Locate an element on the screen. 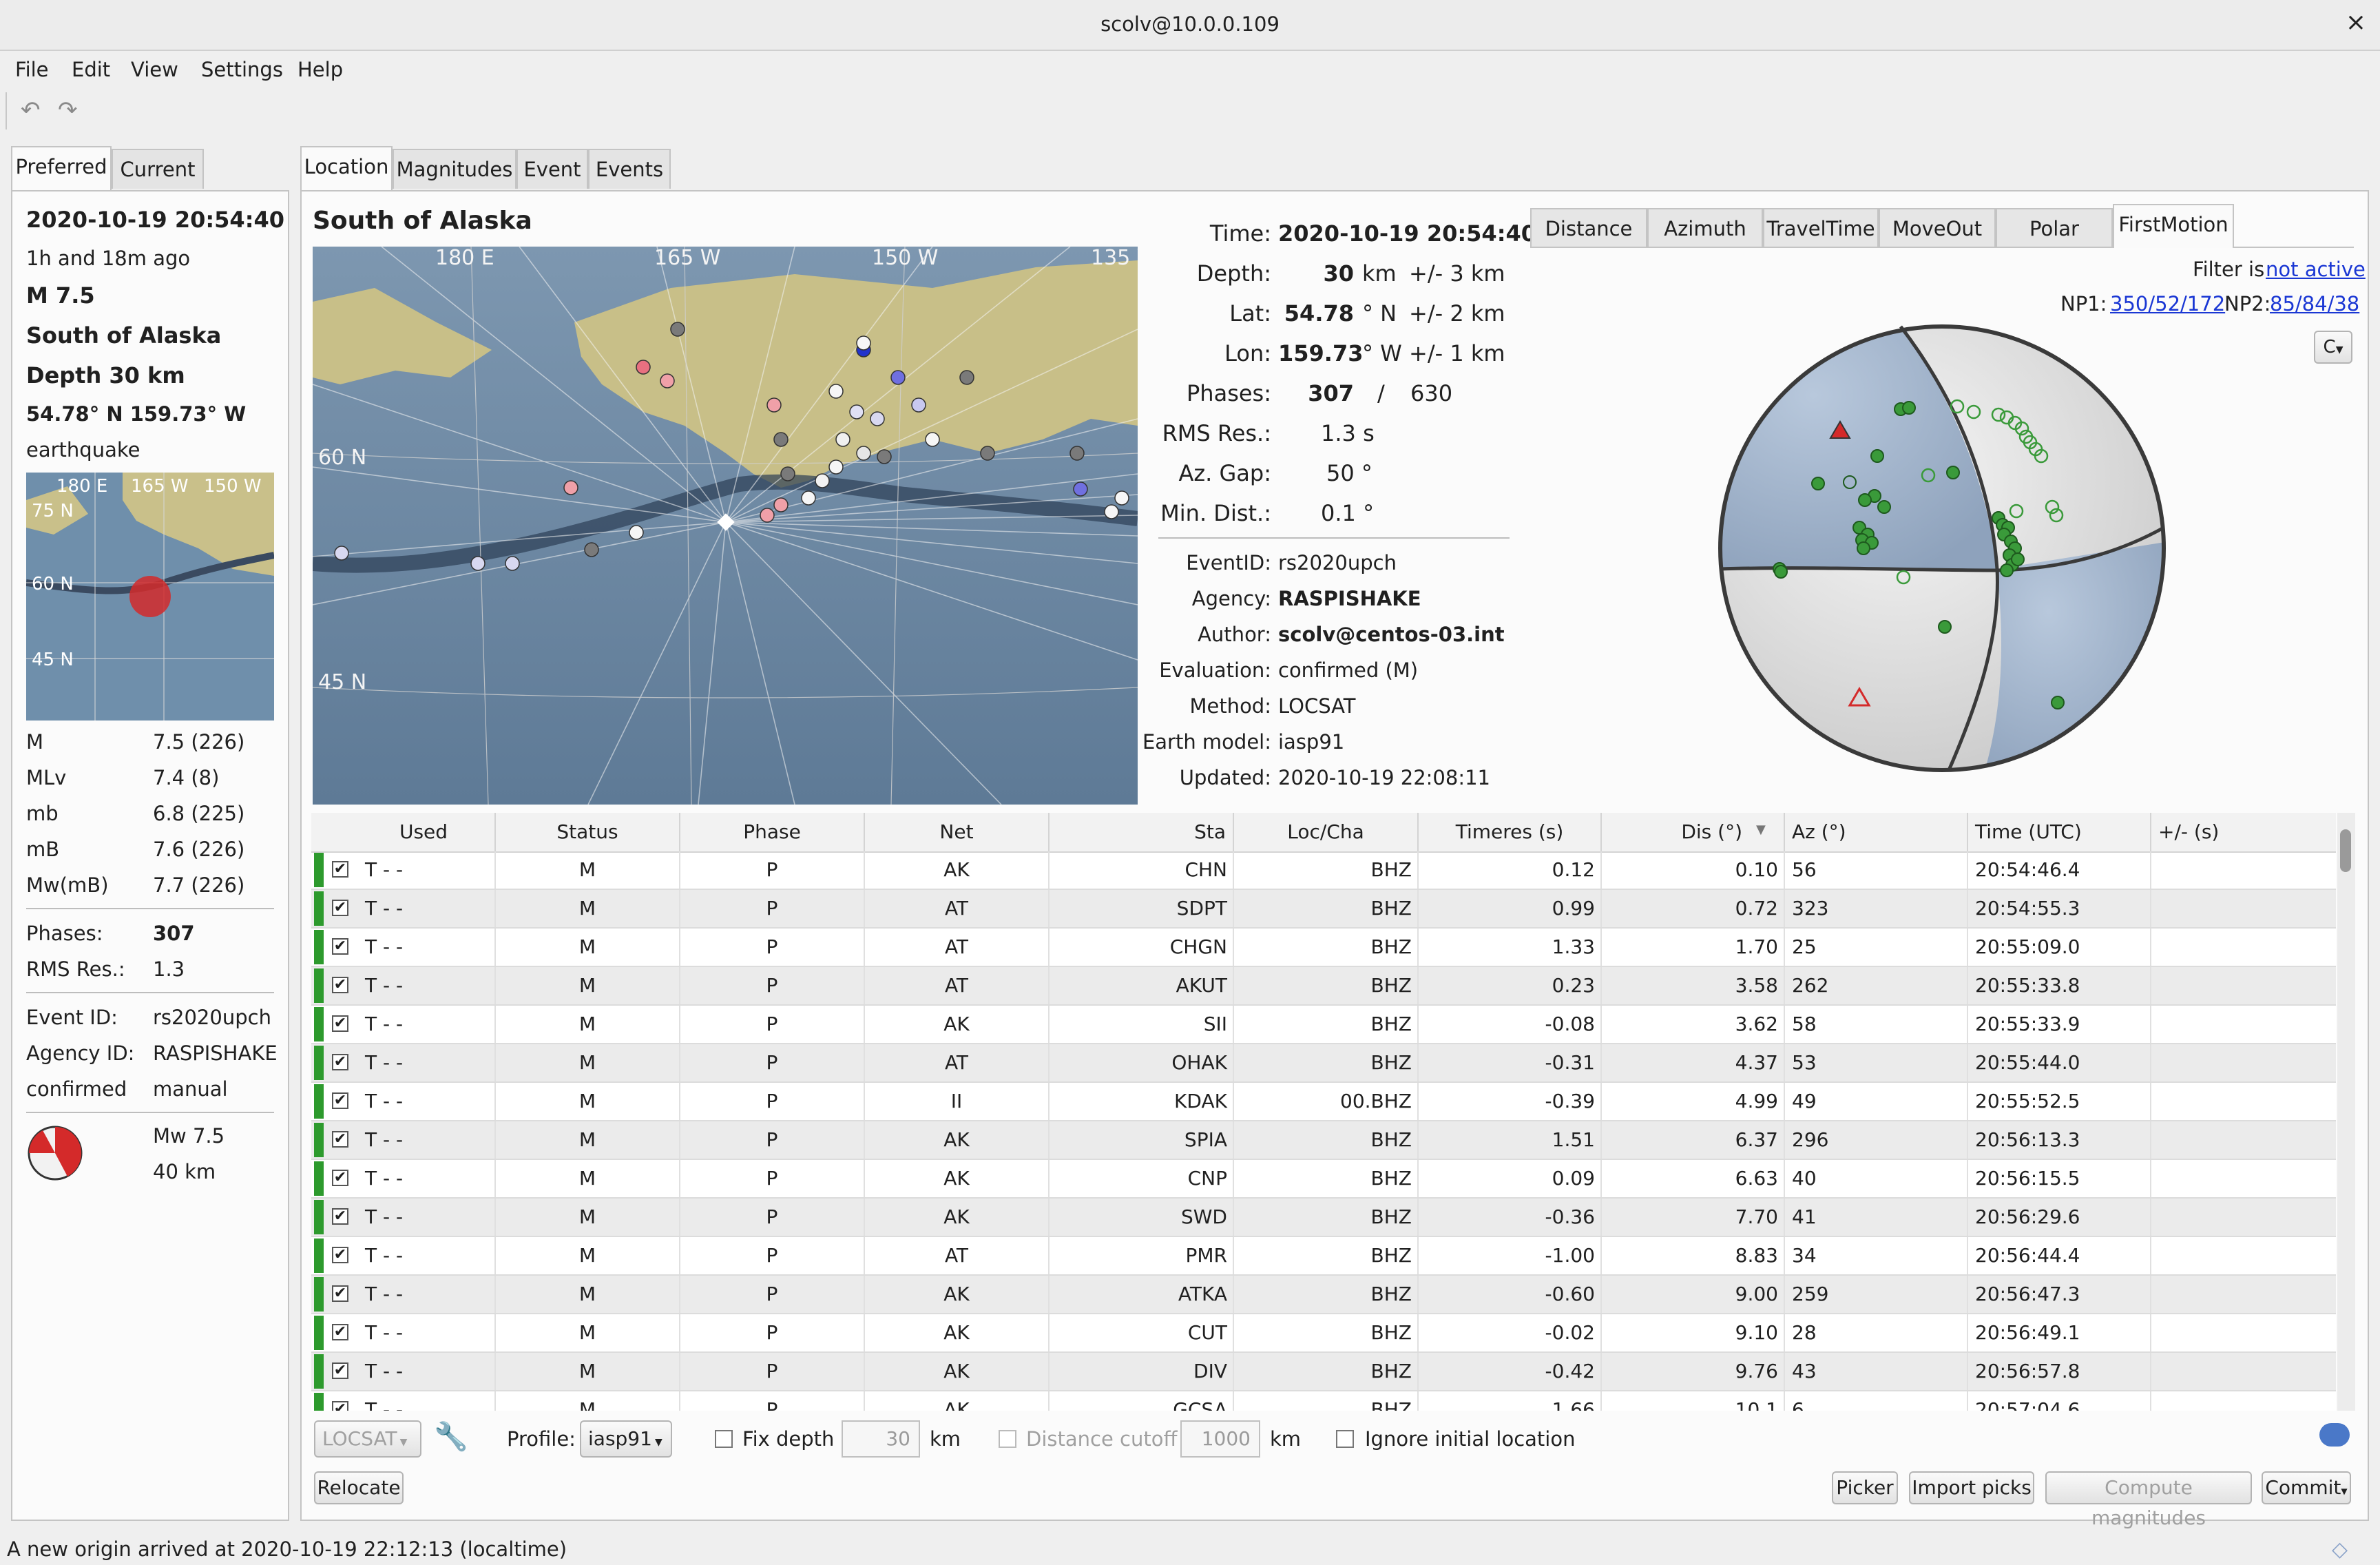 The image size is (2380, 1565). table-row: ✔ T - - M P AK ATKA BHZ -0.60 9.00 259 20:56:47.3 is located at coordinates (1323, 1295).